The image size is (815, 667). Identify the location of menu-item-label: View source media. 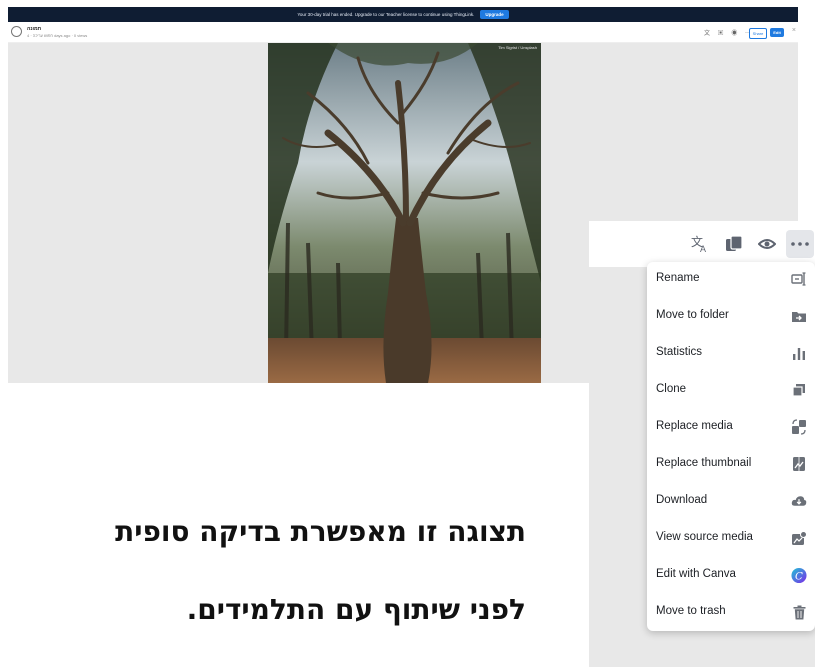
(704, 537).